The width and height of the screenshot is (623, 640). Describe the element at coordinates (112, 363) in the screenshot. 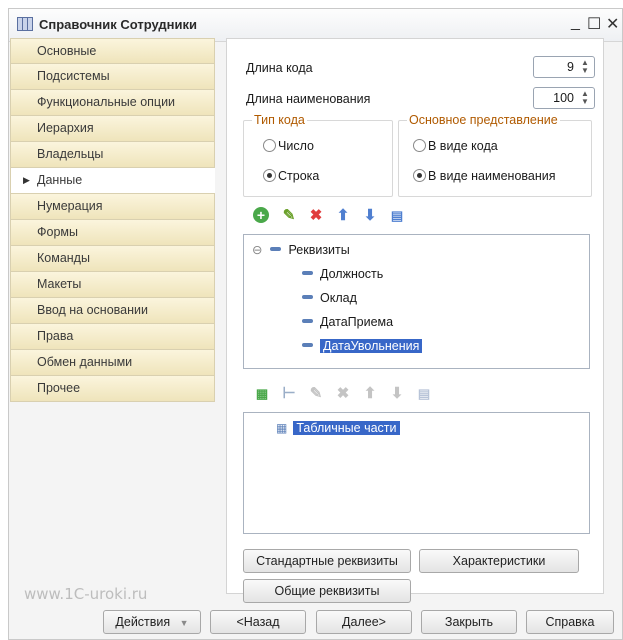

I see `sidebar-item-data-exchange: Обмен данными` at that location.